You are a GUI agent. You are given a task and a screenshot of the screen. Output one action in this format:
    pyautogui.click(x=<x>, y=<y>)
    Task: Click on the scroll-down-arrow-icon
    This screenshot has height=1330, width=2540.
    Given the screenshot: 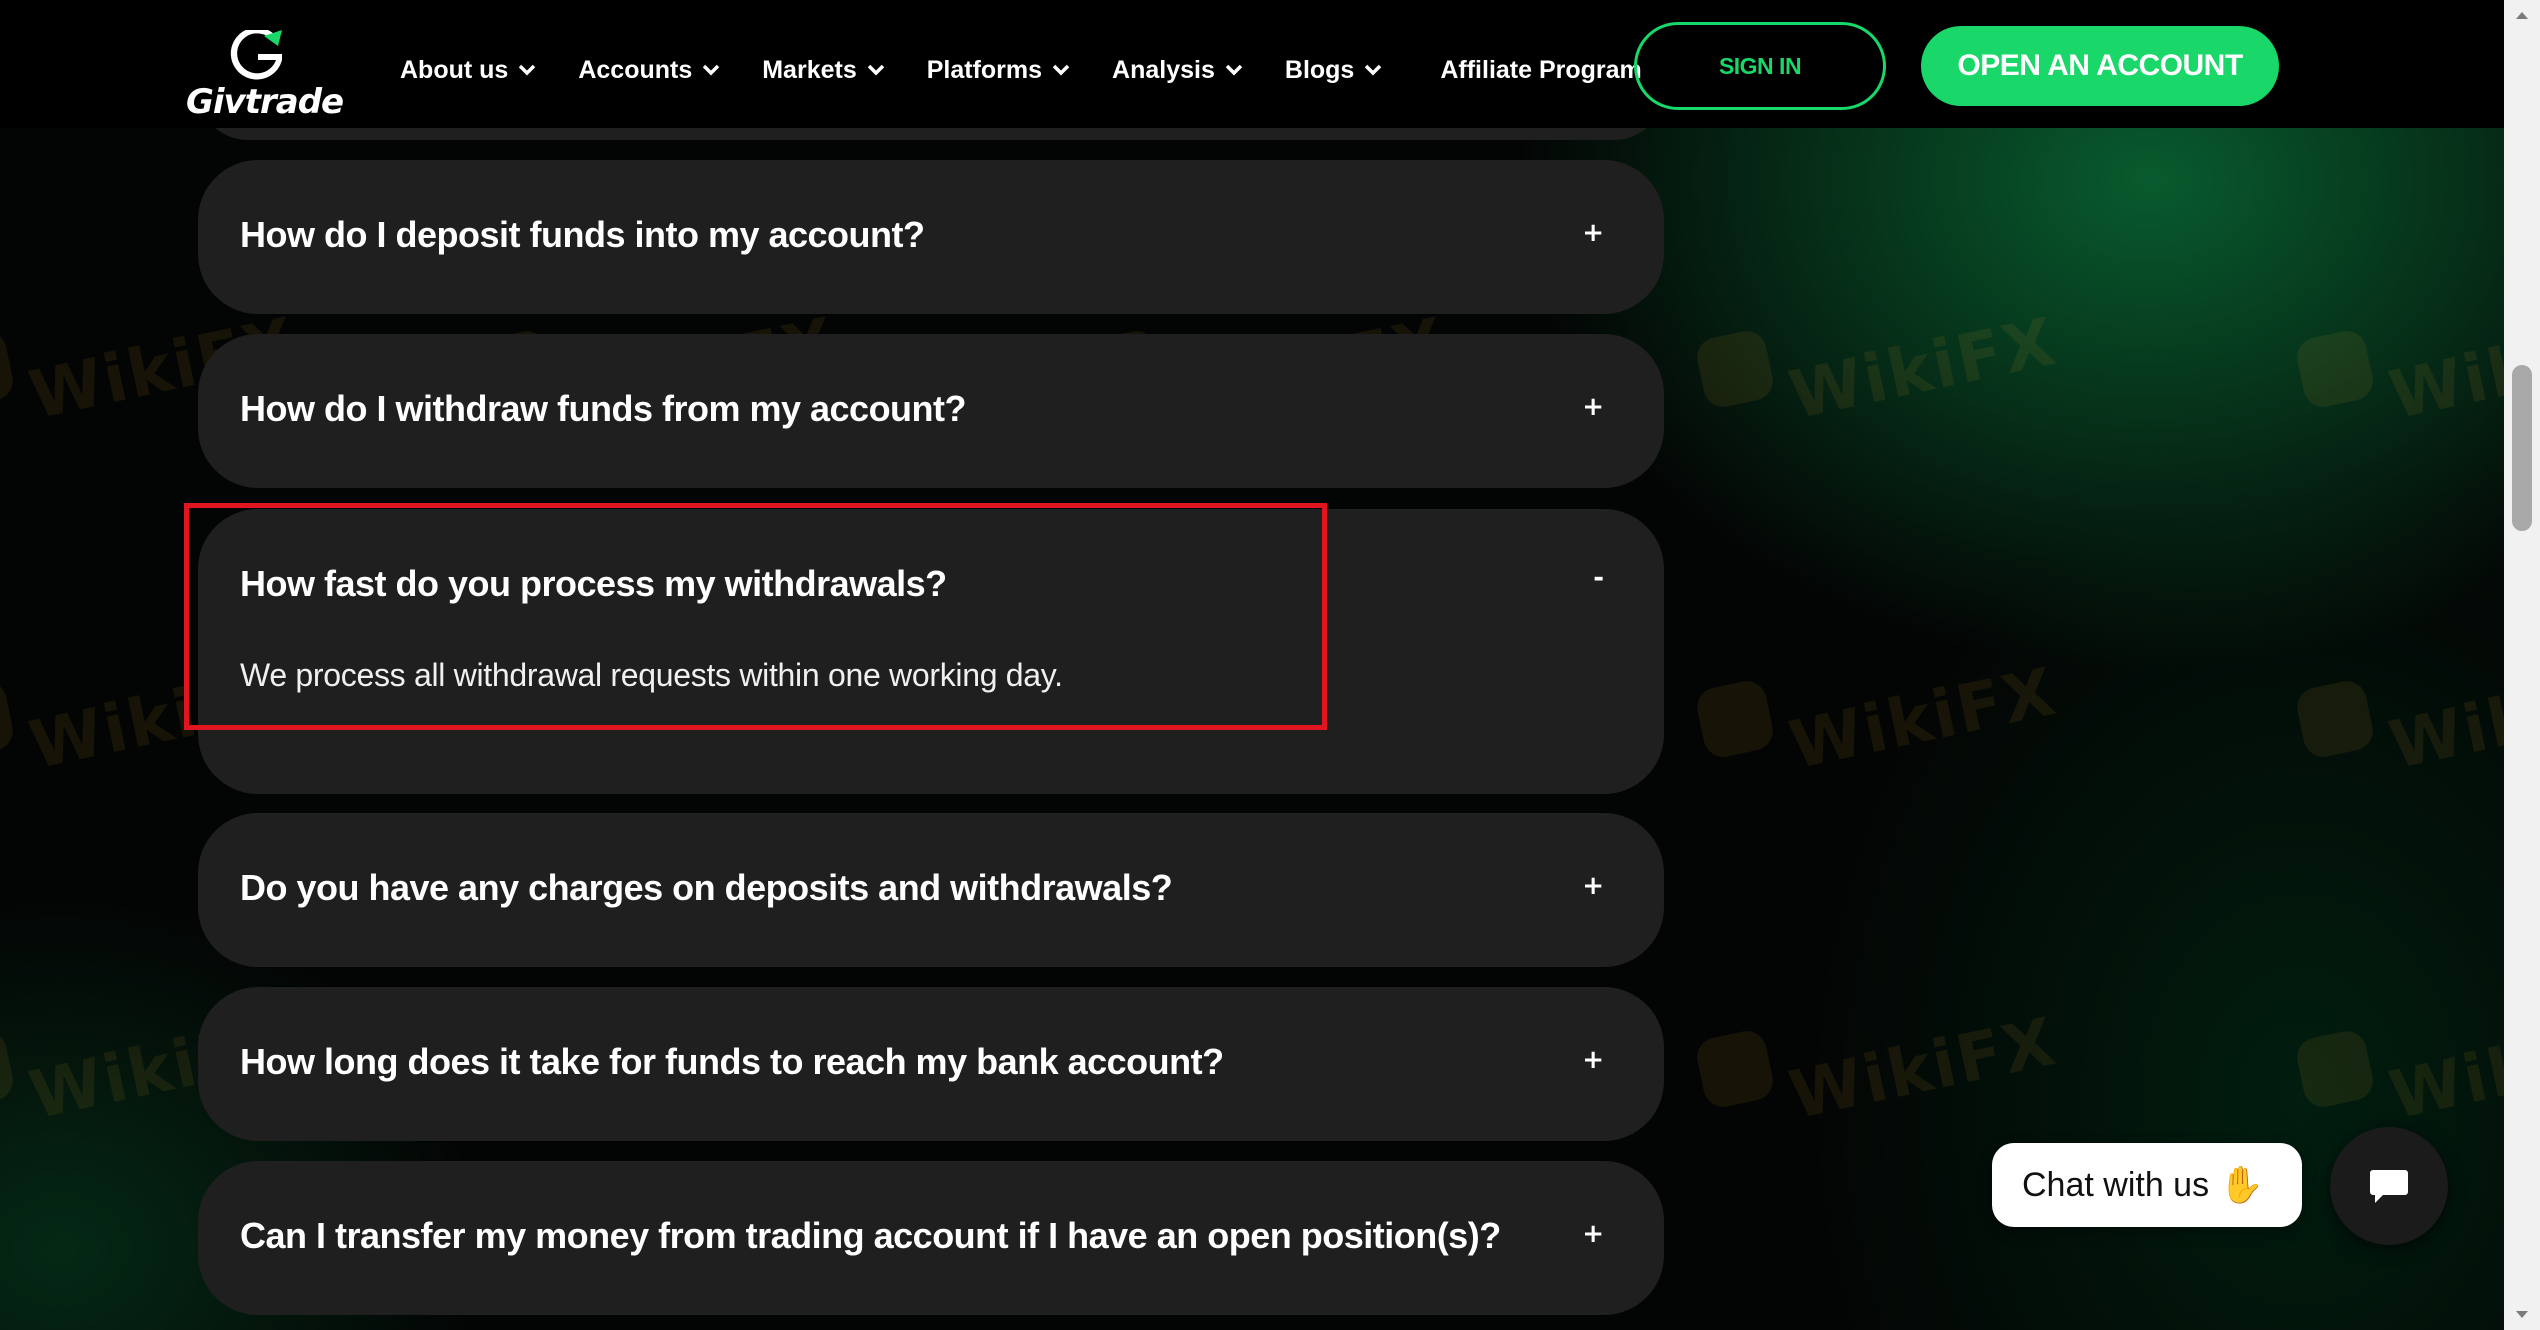 What is the action you would take?
    pyautogui.click(x=2522, y=1315)
    